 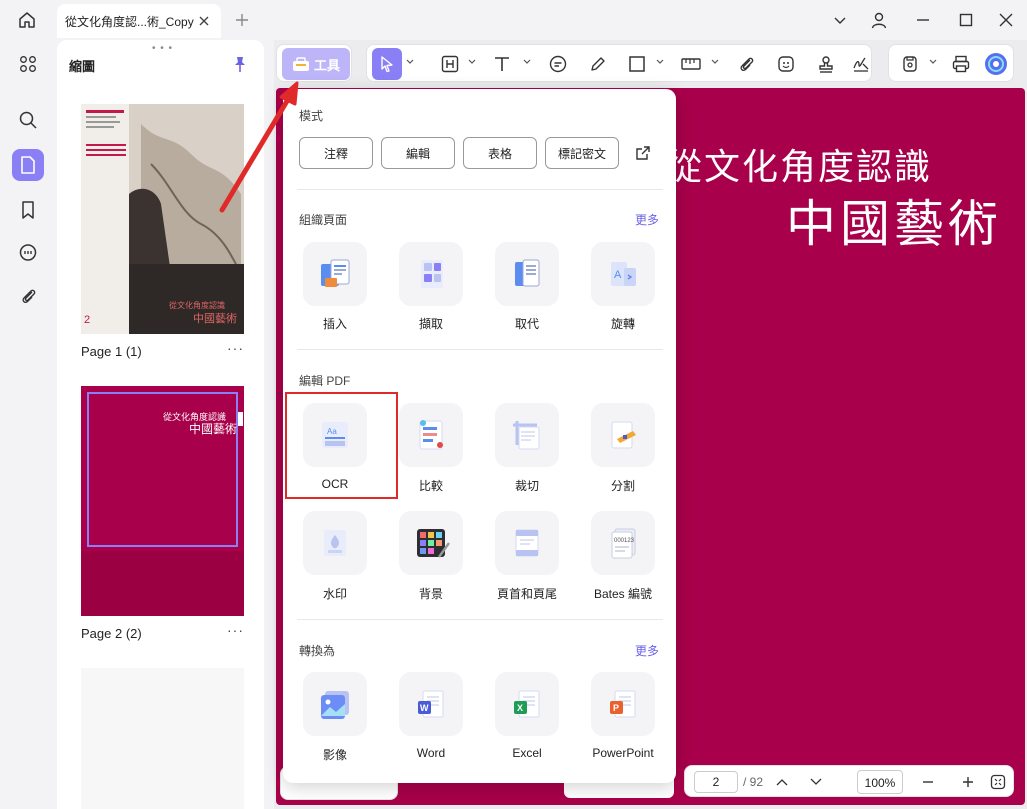 I want to click on page-number-input: 2, so click(x=716, y=782).